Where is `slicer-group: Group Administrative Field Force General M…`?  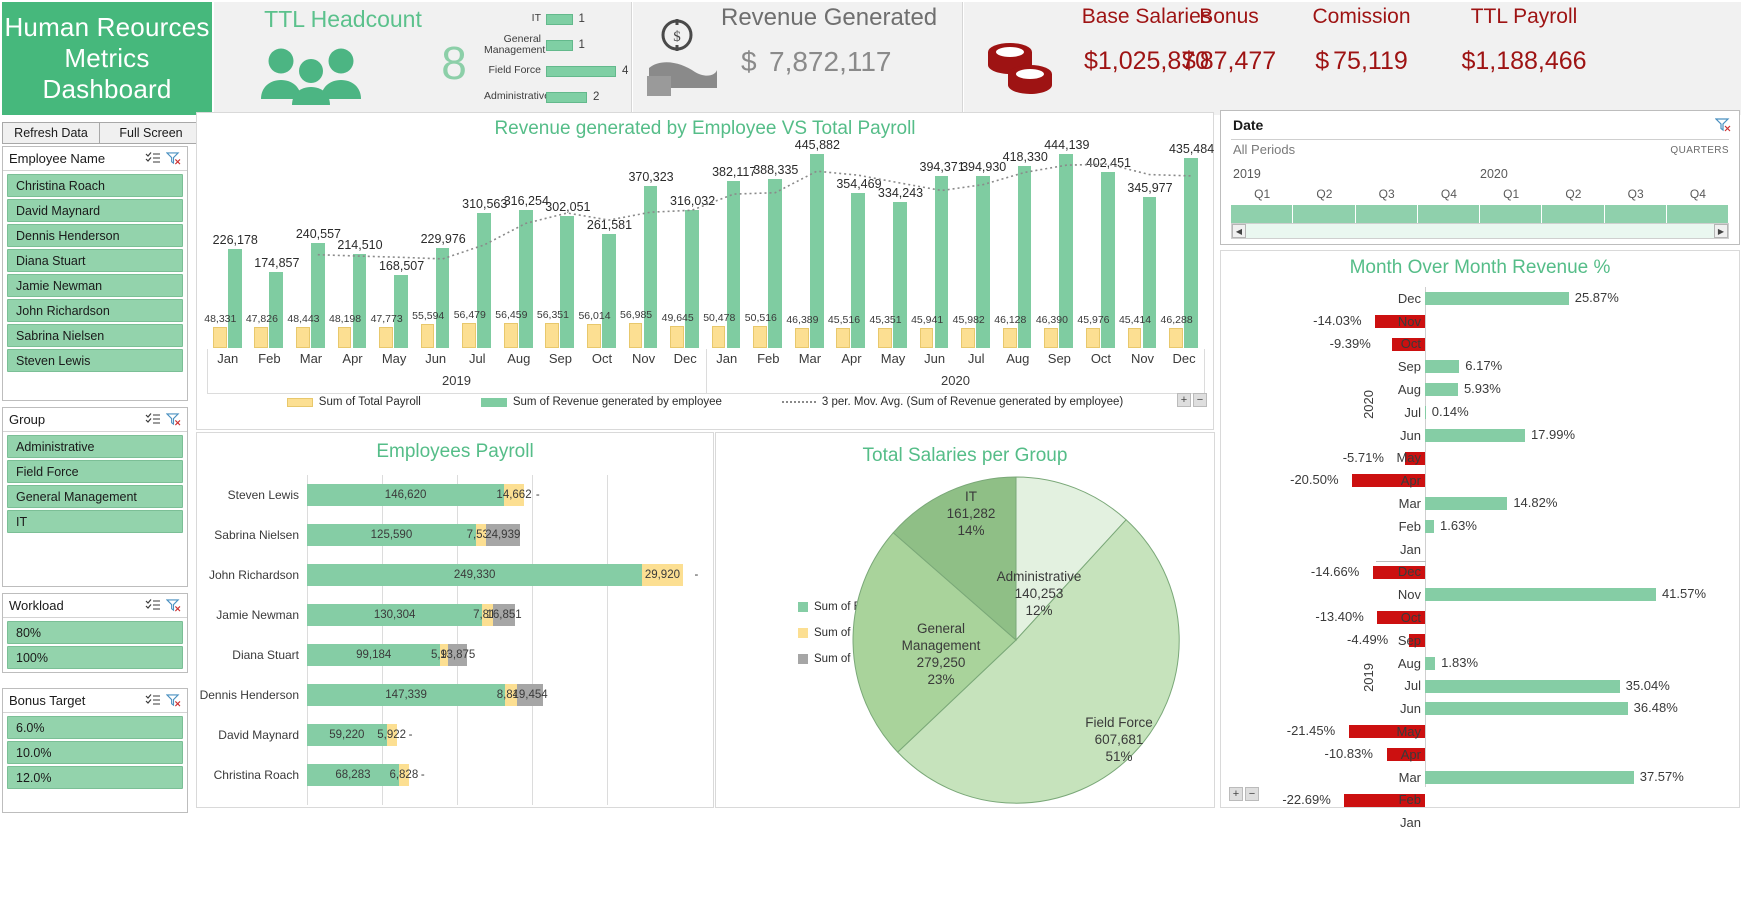 slicer-group: Group Administrative Field Force General M… is located at coordinates (95, 497).